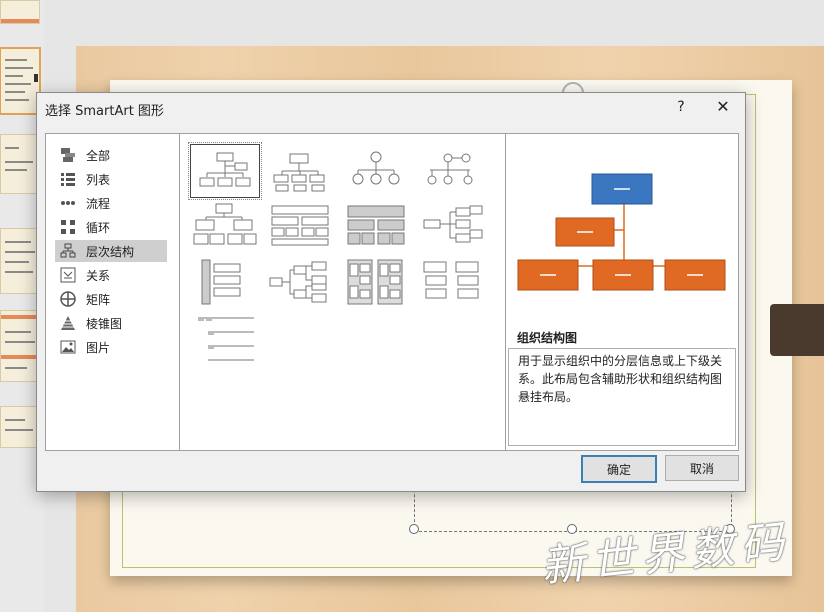 Image resolution: width=824 pixels, height=612 pixels. I want to click on dialog-title: 选择 SmartArt 图形, so click(104, 111).